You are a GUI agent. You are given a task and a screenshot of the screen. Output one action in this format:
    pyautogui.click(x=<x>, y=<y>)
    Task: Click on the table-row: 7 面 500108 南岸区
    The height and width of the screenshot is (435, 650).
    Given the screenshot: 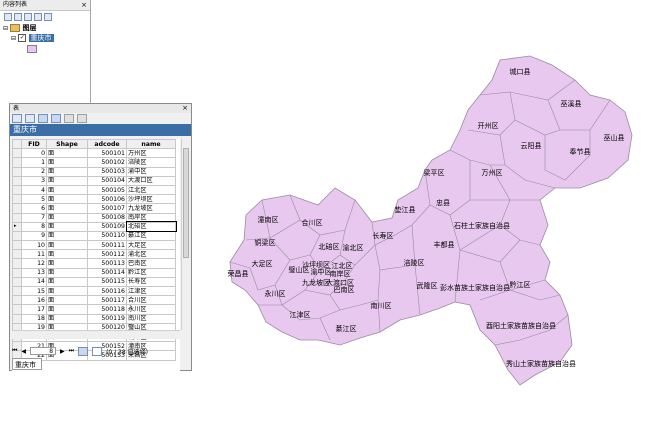 What is the action you would take?
    pyautogui.click(x=94, y=217)
    